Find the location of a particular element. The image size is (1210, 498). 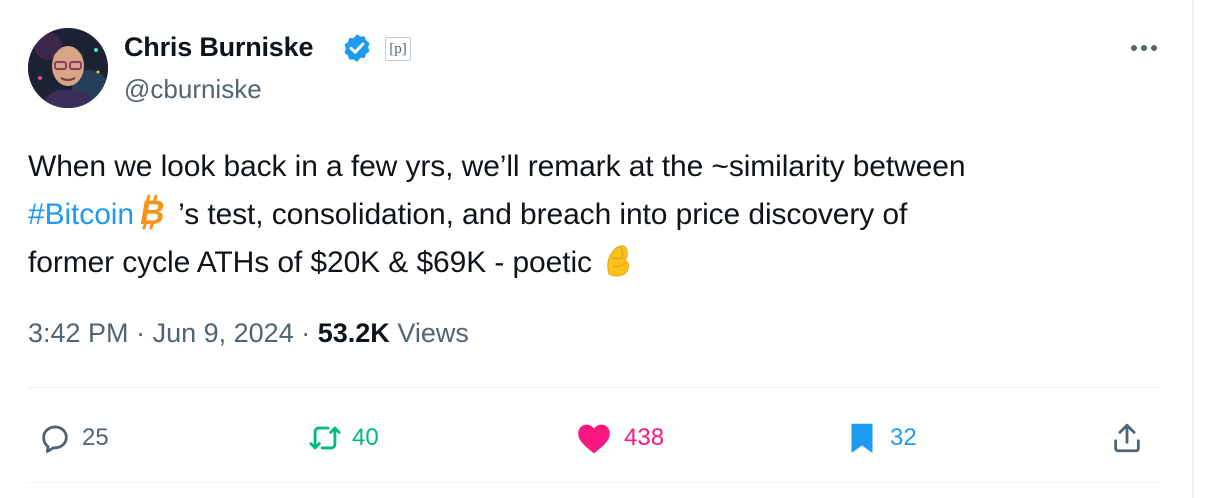

action-bar: 25 40 438 32 is located at coordinates (594, 438).